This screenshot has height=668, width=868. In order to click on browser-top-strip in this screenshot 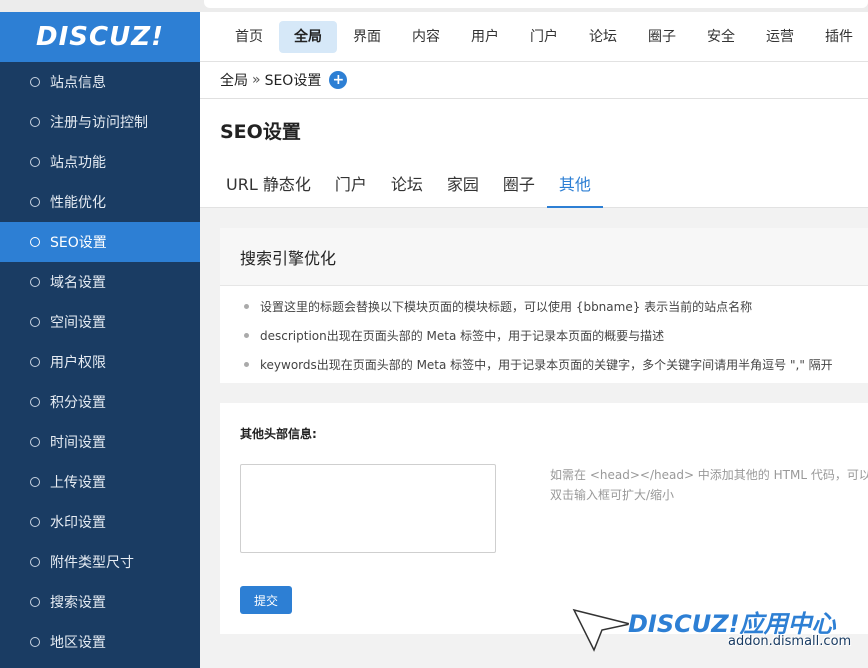, I will do `click(434, 6)`.